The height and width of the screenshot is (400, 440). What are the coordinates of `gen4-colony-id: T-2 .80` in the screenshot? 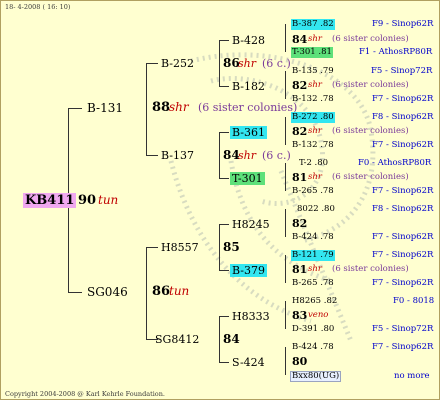 It's located at (313, 163).